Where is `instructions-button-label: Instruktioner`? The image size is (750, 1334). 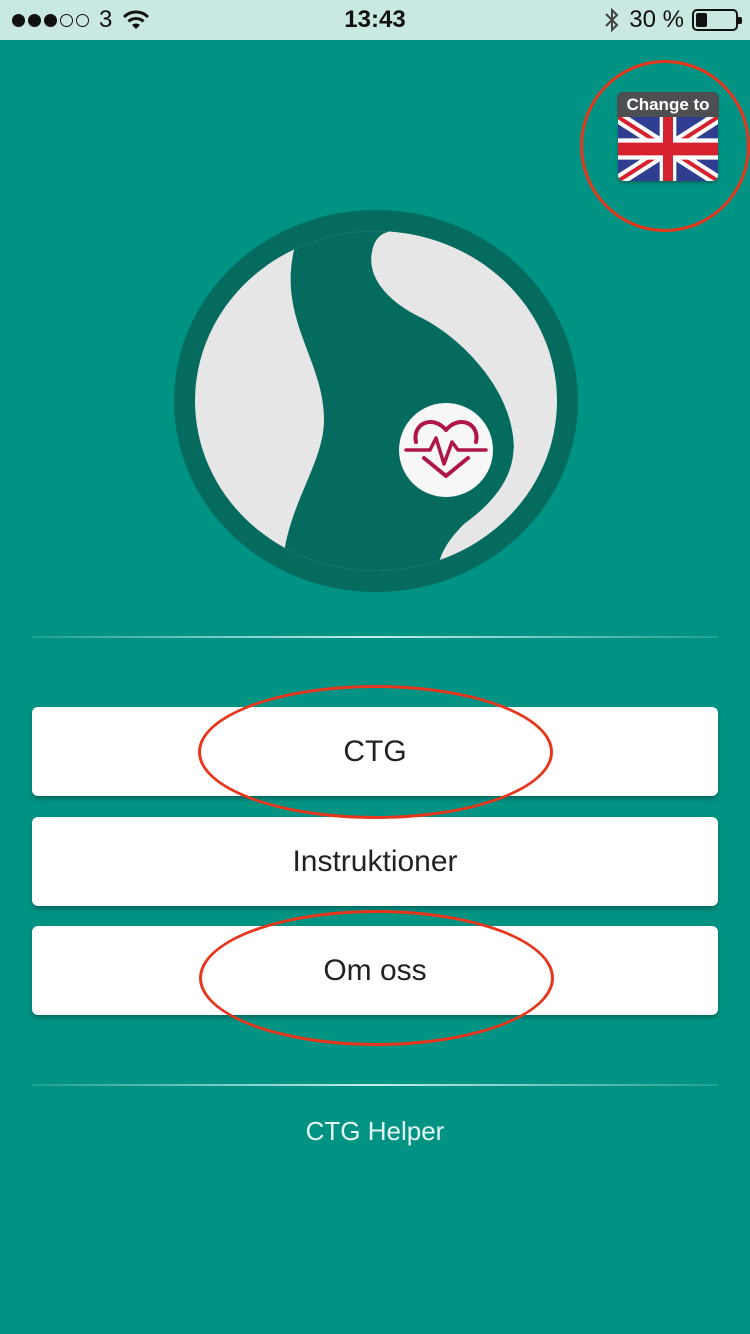 instructions-button-label: Instruktioner is located at coordinates (375, 861).